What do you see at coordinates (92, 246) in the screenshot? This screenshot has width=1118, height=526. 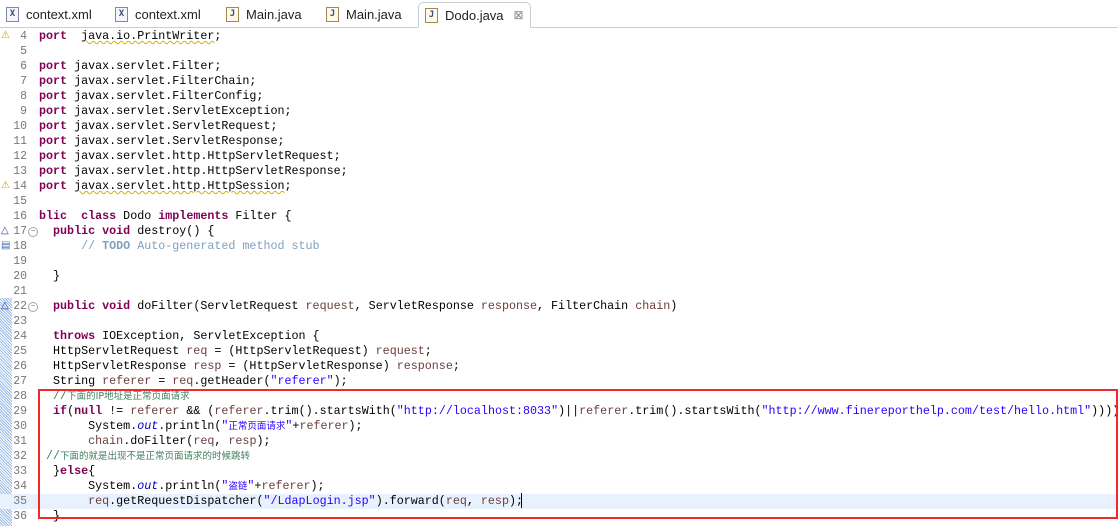 I see `code-token: //` at bounding box center [92, 246].